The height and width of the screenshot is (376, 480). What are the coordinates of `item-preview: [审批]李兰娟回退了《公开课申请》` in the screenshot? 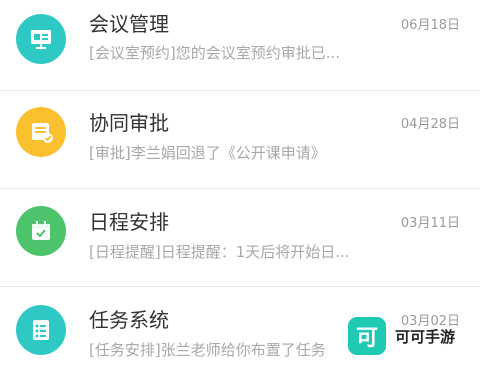 It's located at (207, 153).